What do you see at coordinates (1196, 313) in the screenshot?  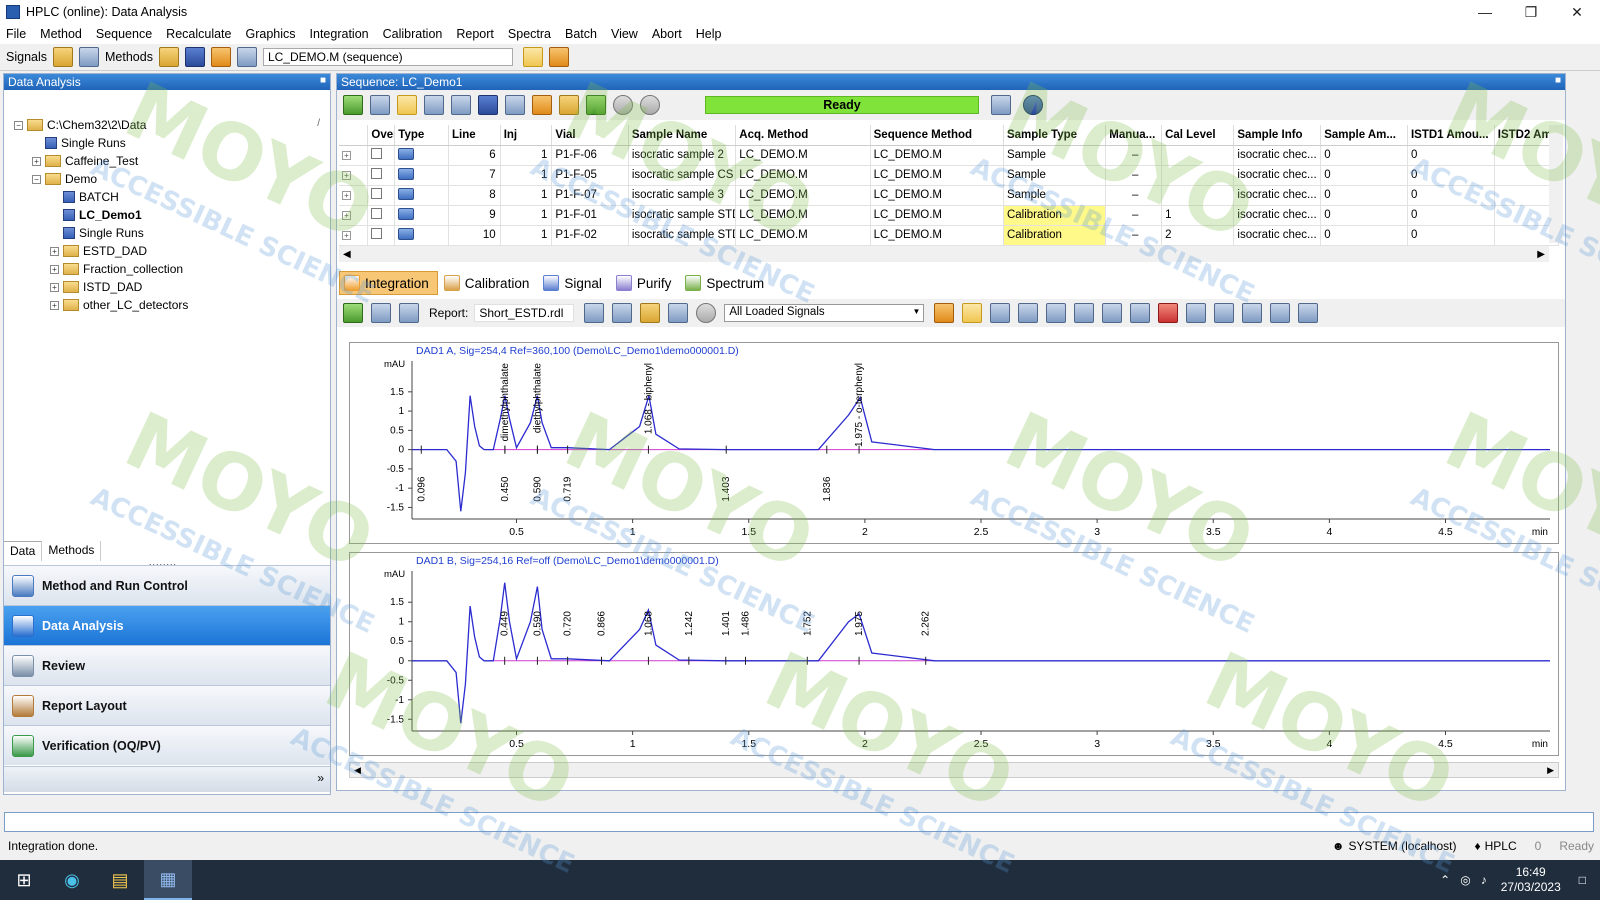 I see `undo-icon` at bounding box center [1196, 313].